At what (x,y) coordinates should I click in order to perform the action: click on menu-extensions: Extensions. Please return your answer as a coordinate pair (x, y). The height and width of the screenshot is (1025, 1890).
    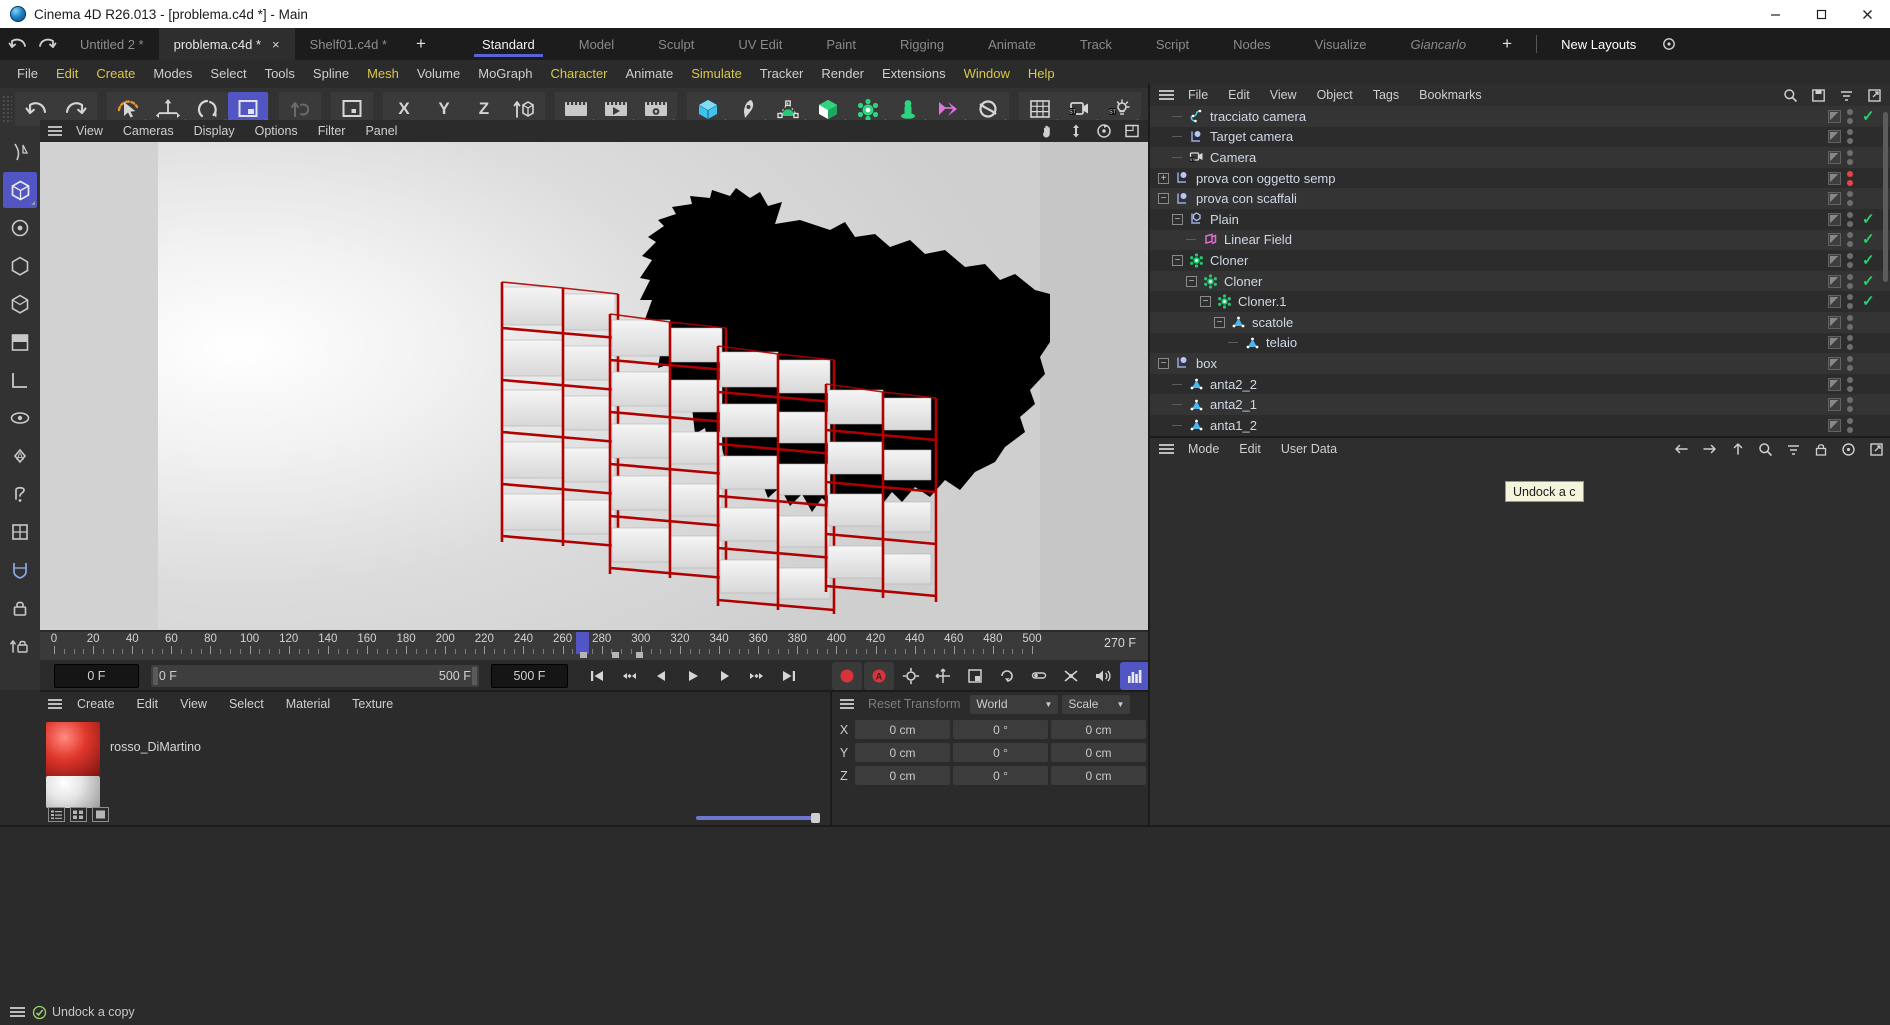
    Looking at the image, I should click on (914, 74).